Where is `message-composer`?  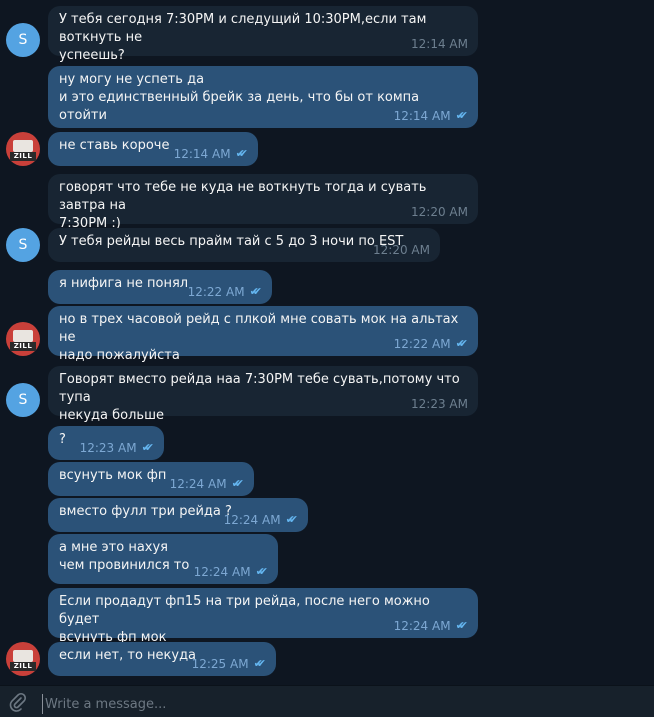 message-composer is located at coordinates (327, 701).